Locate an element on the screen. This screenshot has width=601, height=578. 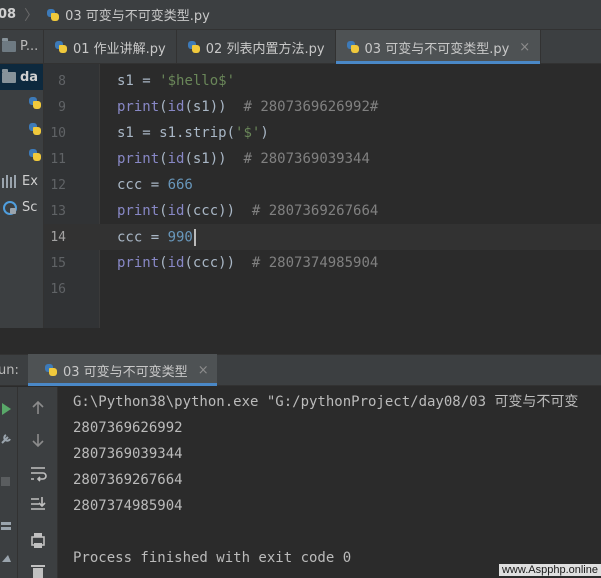
scroll-down-icon is located at coordinates (38, 441).